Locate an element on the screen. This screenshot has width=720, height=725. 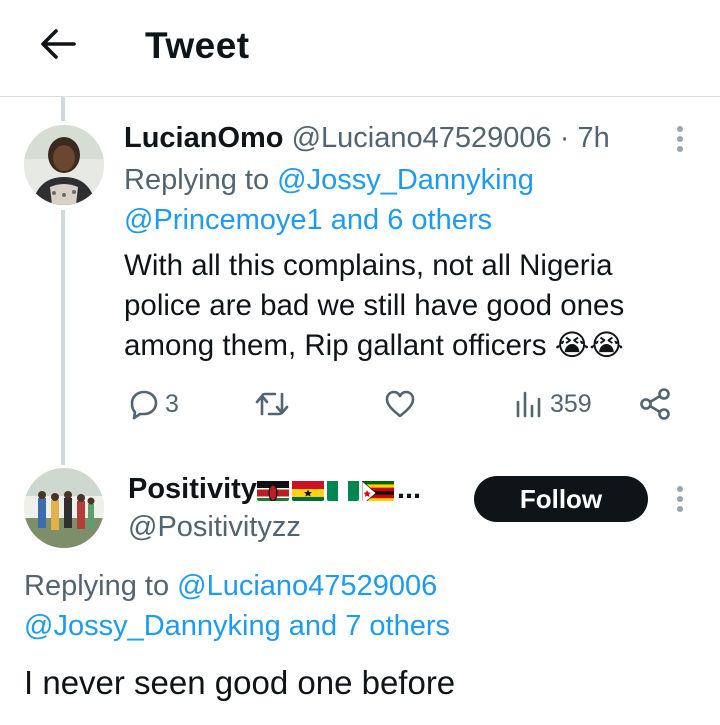
tweet-text-line: With all this complains, not all Nigeria is located at coordinates (368, 265).